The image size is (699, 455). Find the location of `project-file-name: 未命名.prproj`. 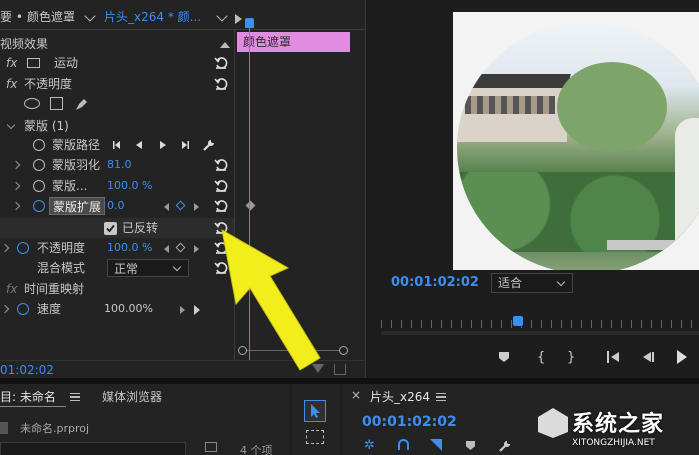

project-file-name: 未命名.prproj is located at coordinates (55, 428).